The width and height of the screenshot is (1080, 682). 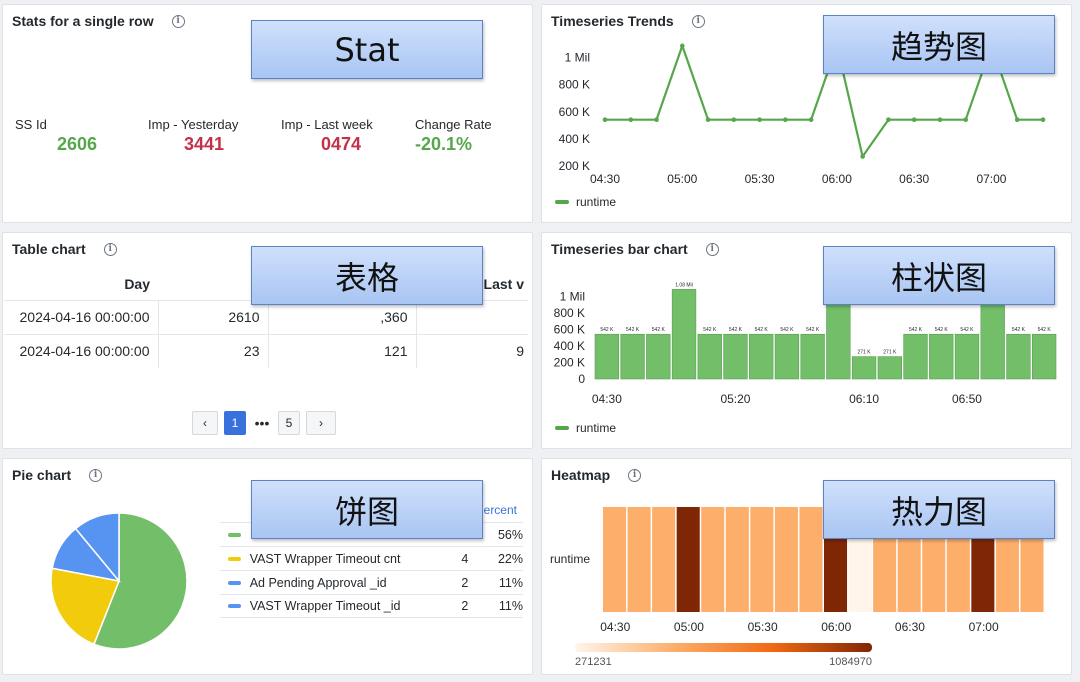 What do you see at coordinates (570, 559) in the screenshot?
I see `y-axis-label: runtime` at bounding box center [570, 559].